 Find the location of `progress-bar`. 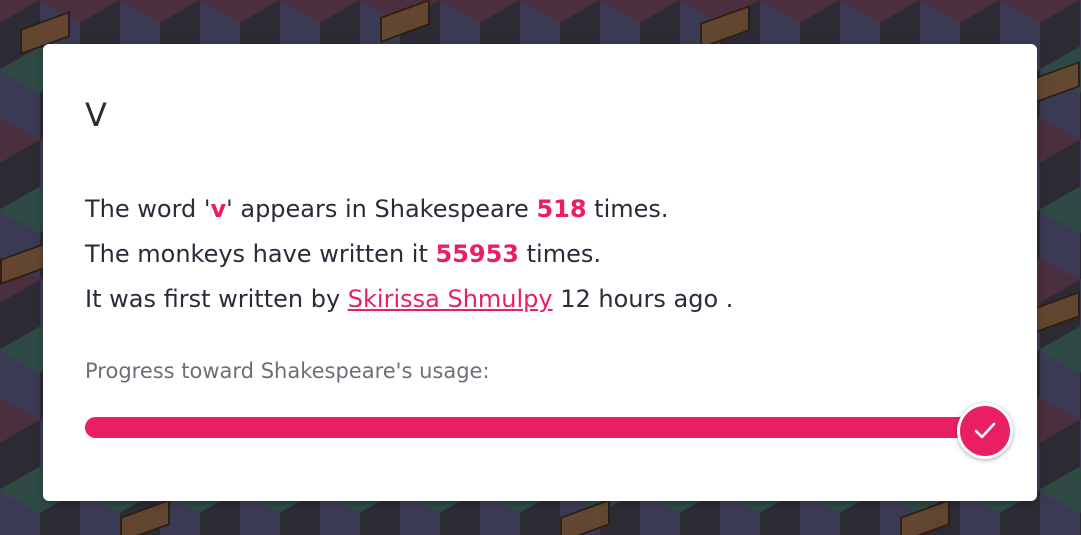

progress-bar is located at coordinates (535, 427).